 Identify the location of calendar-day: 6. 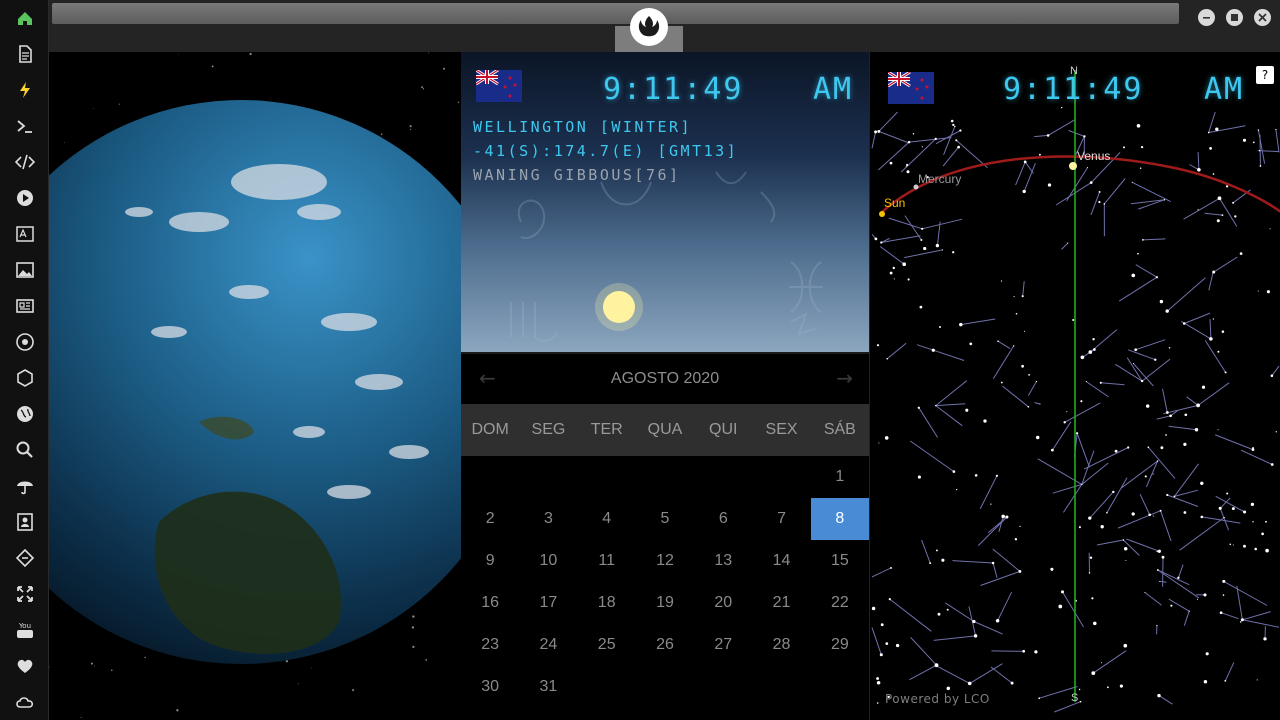
(723, 519).